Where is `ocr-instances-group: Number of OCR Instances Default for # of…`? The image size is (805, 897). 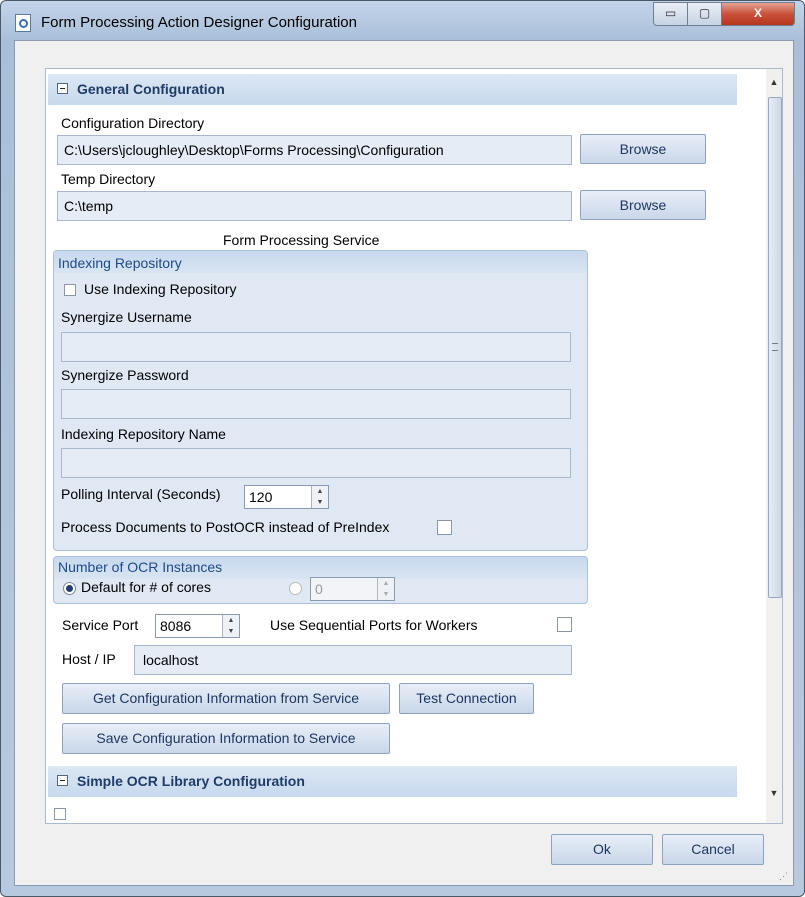 ocr-instances-group: Number of OCR Instances Default for # of… is located at coordinates (320, 580).